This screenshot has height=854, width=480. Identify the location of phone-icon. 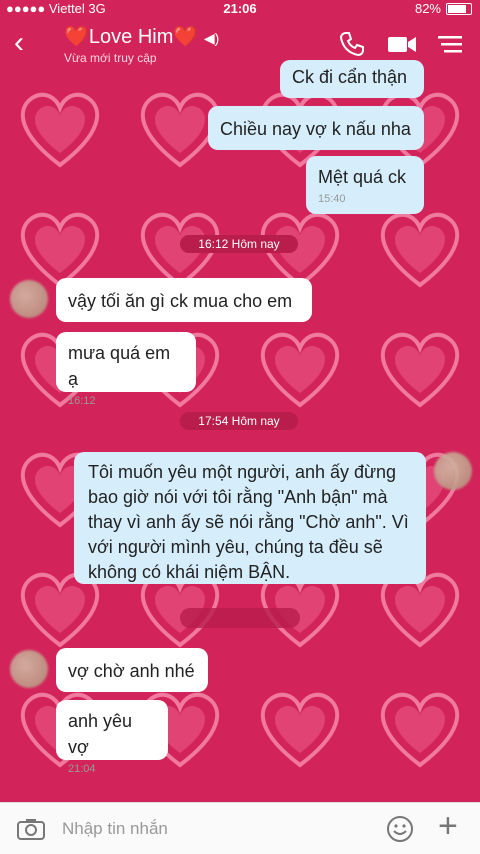
(352, 44).